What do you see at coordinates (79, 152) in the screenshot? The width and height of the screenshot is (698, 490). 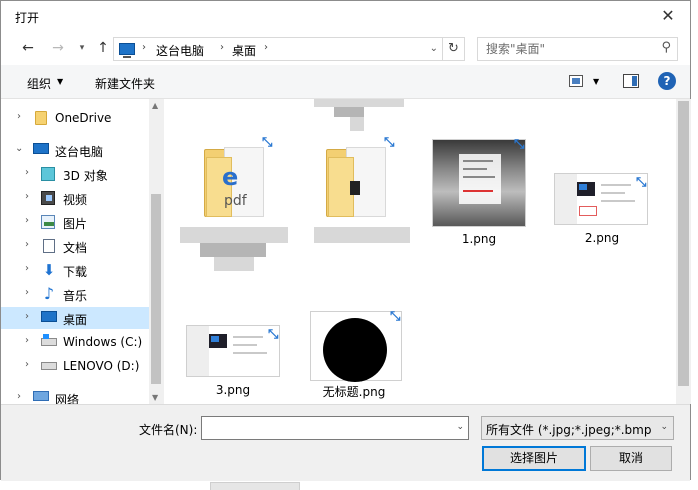 I see `sidebar-item-label: 这台电脑` at bounding box center [79, 152].